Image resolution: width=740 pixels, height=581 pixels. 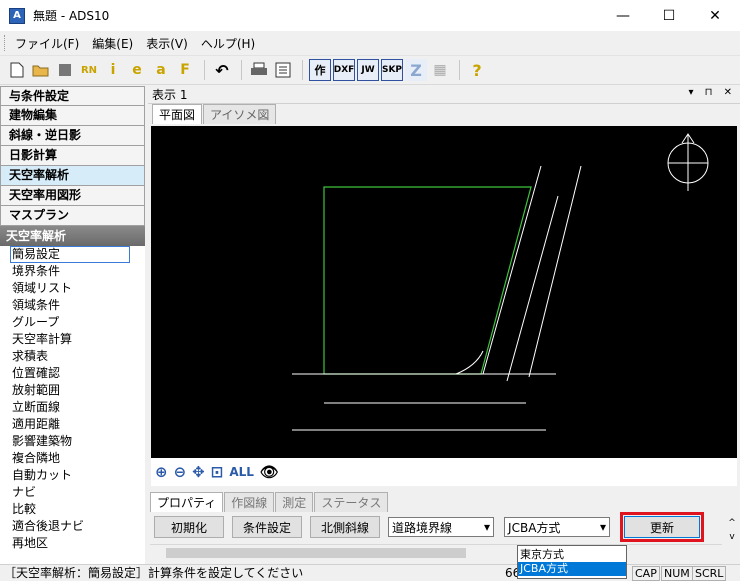 What do you see at coordinates (646, 573) in the screenshot?
I see `cap-indicator: CAP` at bounding box center [646, 573].